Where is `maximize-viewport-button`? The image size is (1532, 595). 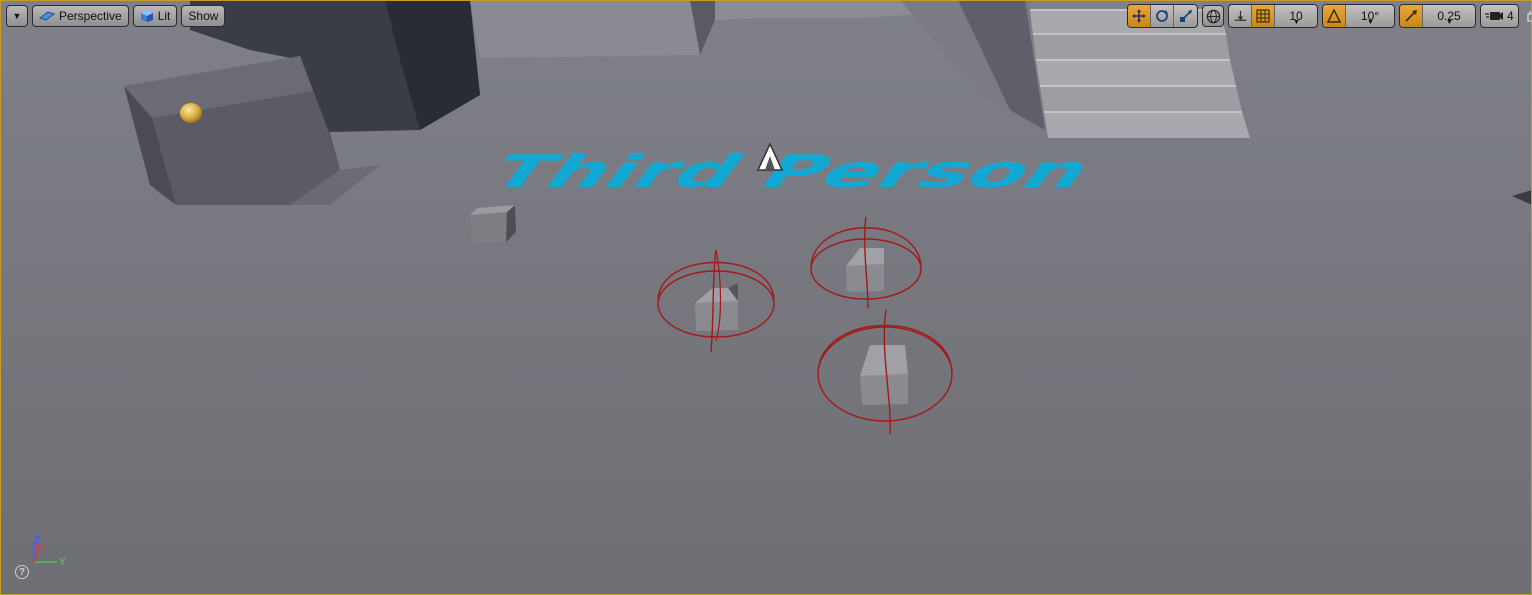
maximize-viewport-button is located at coordinates (1528, 16).